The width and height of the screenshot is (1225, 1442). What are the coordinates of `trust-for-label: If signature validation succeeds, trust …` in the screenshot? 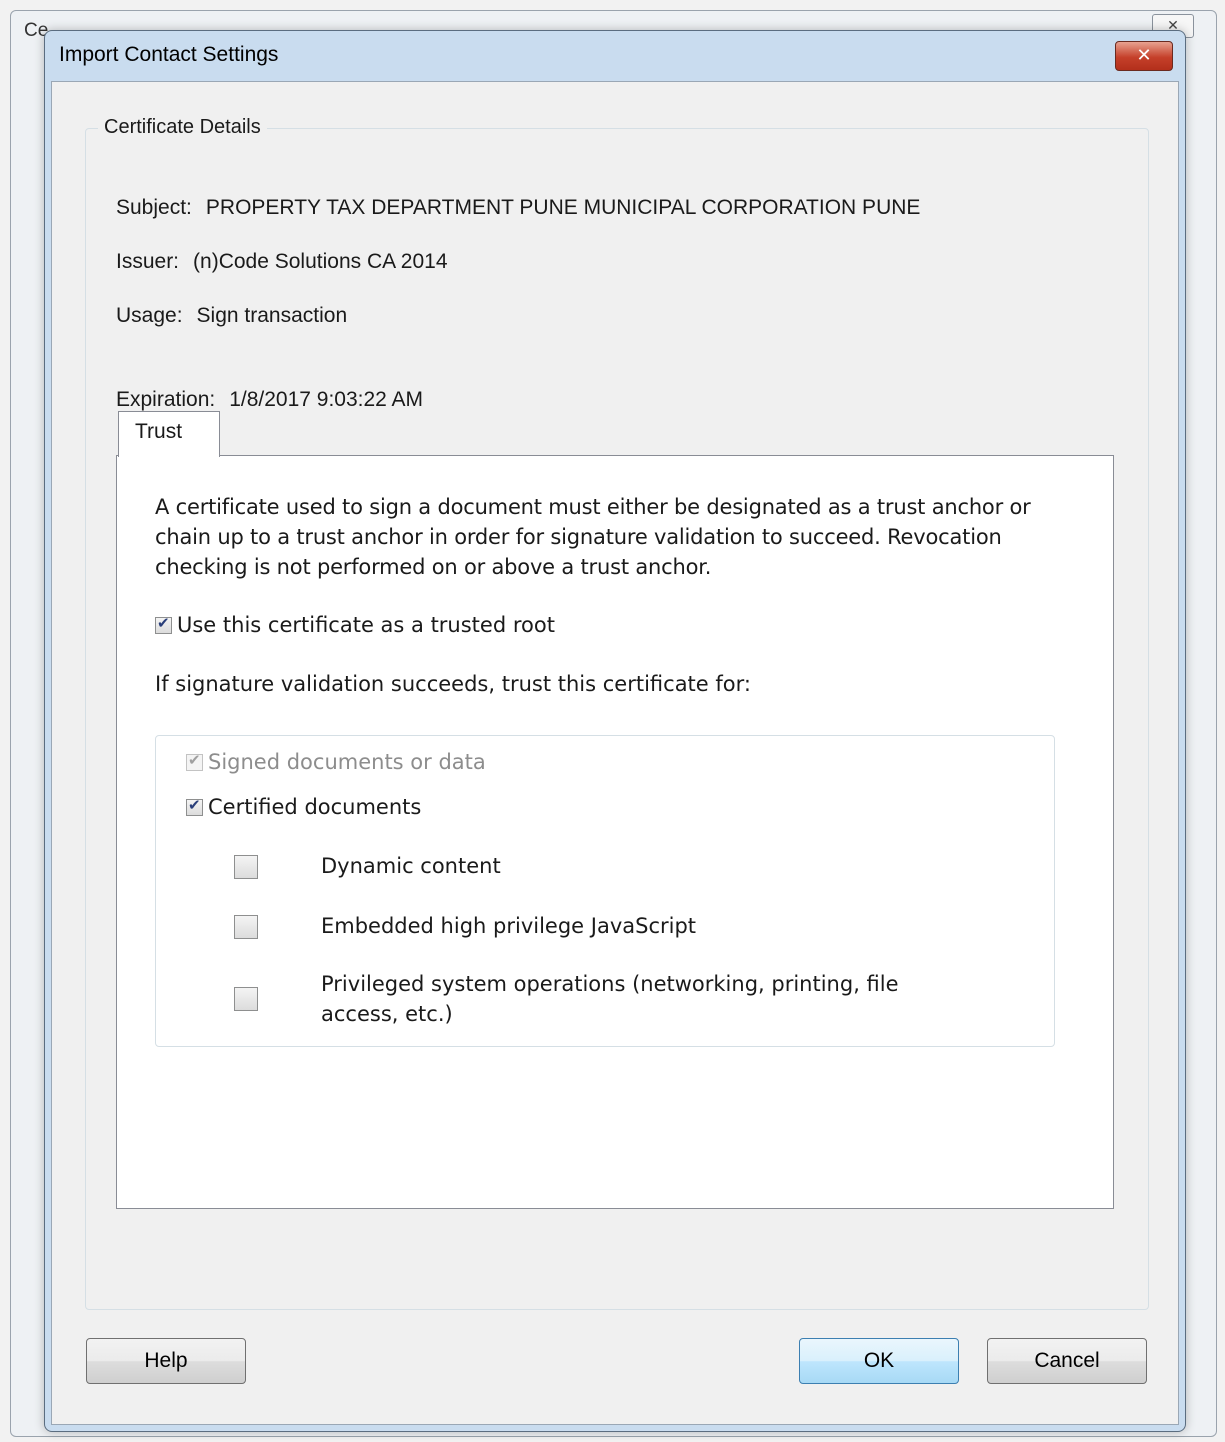 It's located at (453, 684).